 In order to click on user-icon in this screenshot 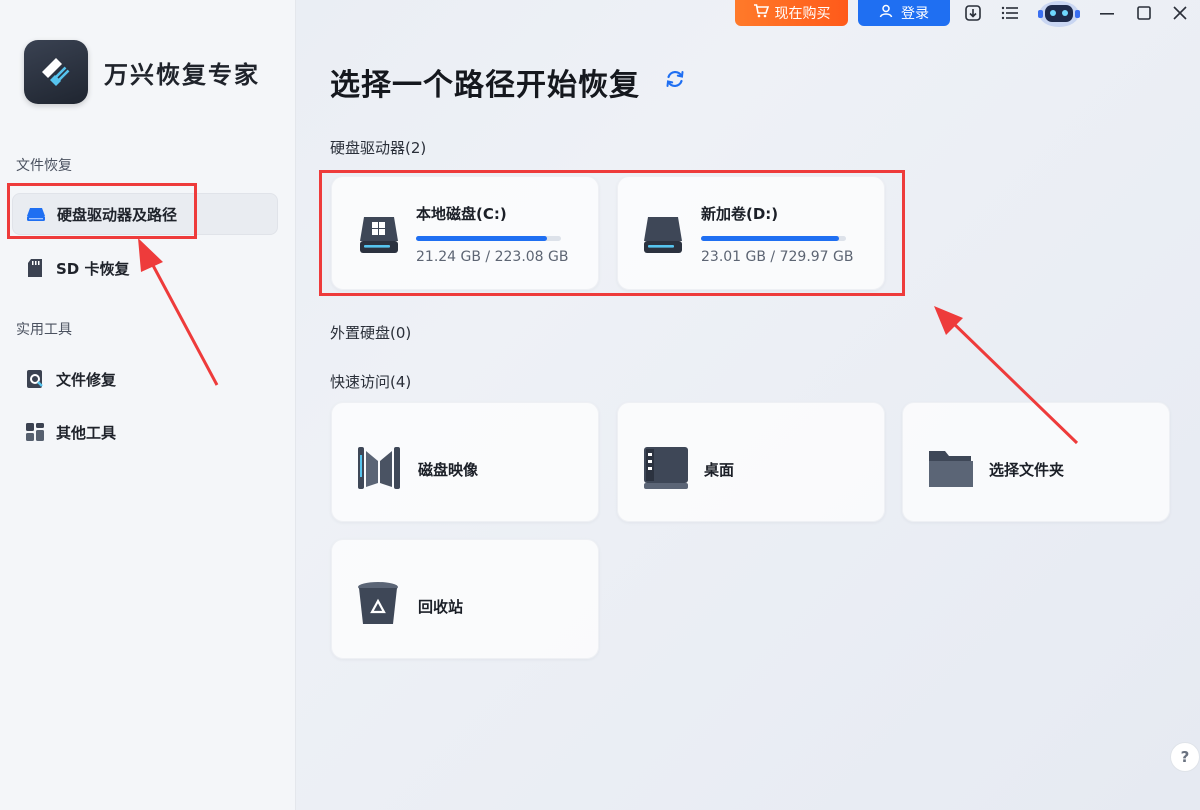, I will do `click(886, 13)`.